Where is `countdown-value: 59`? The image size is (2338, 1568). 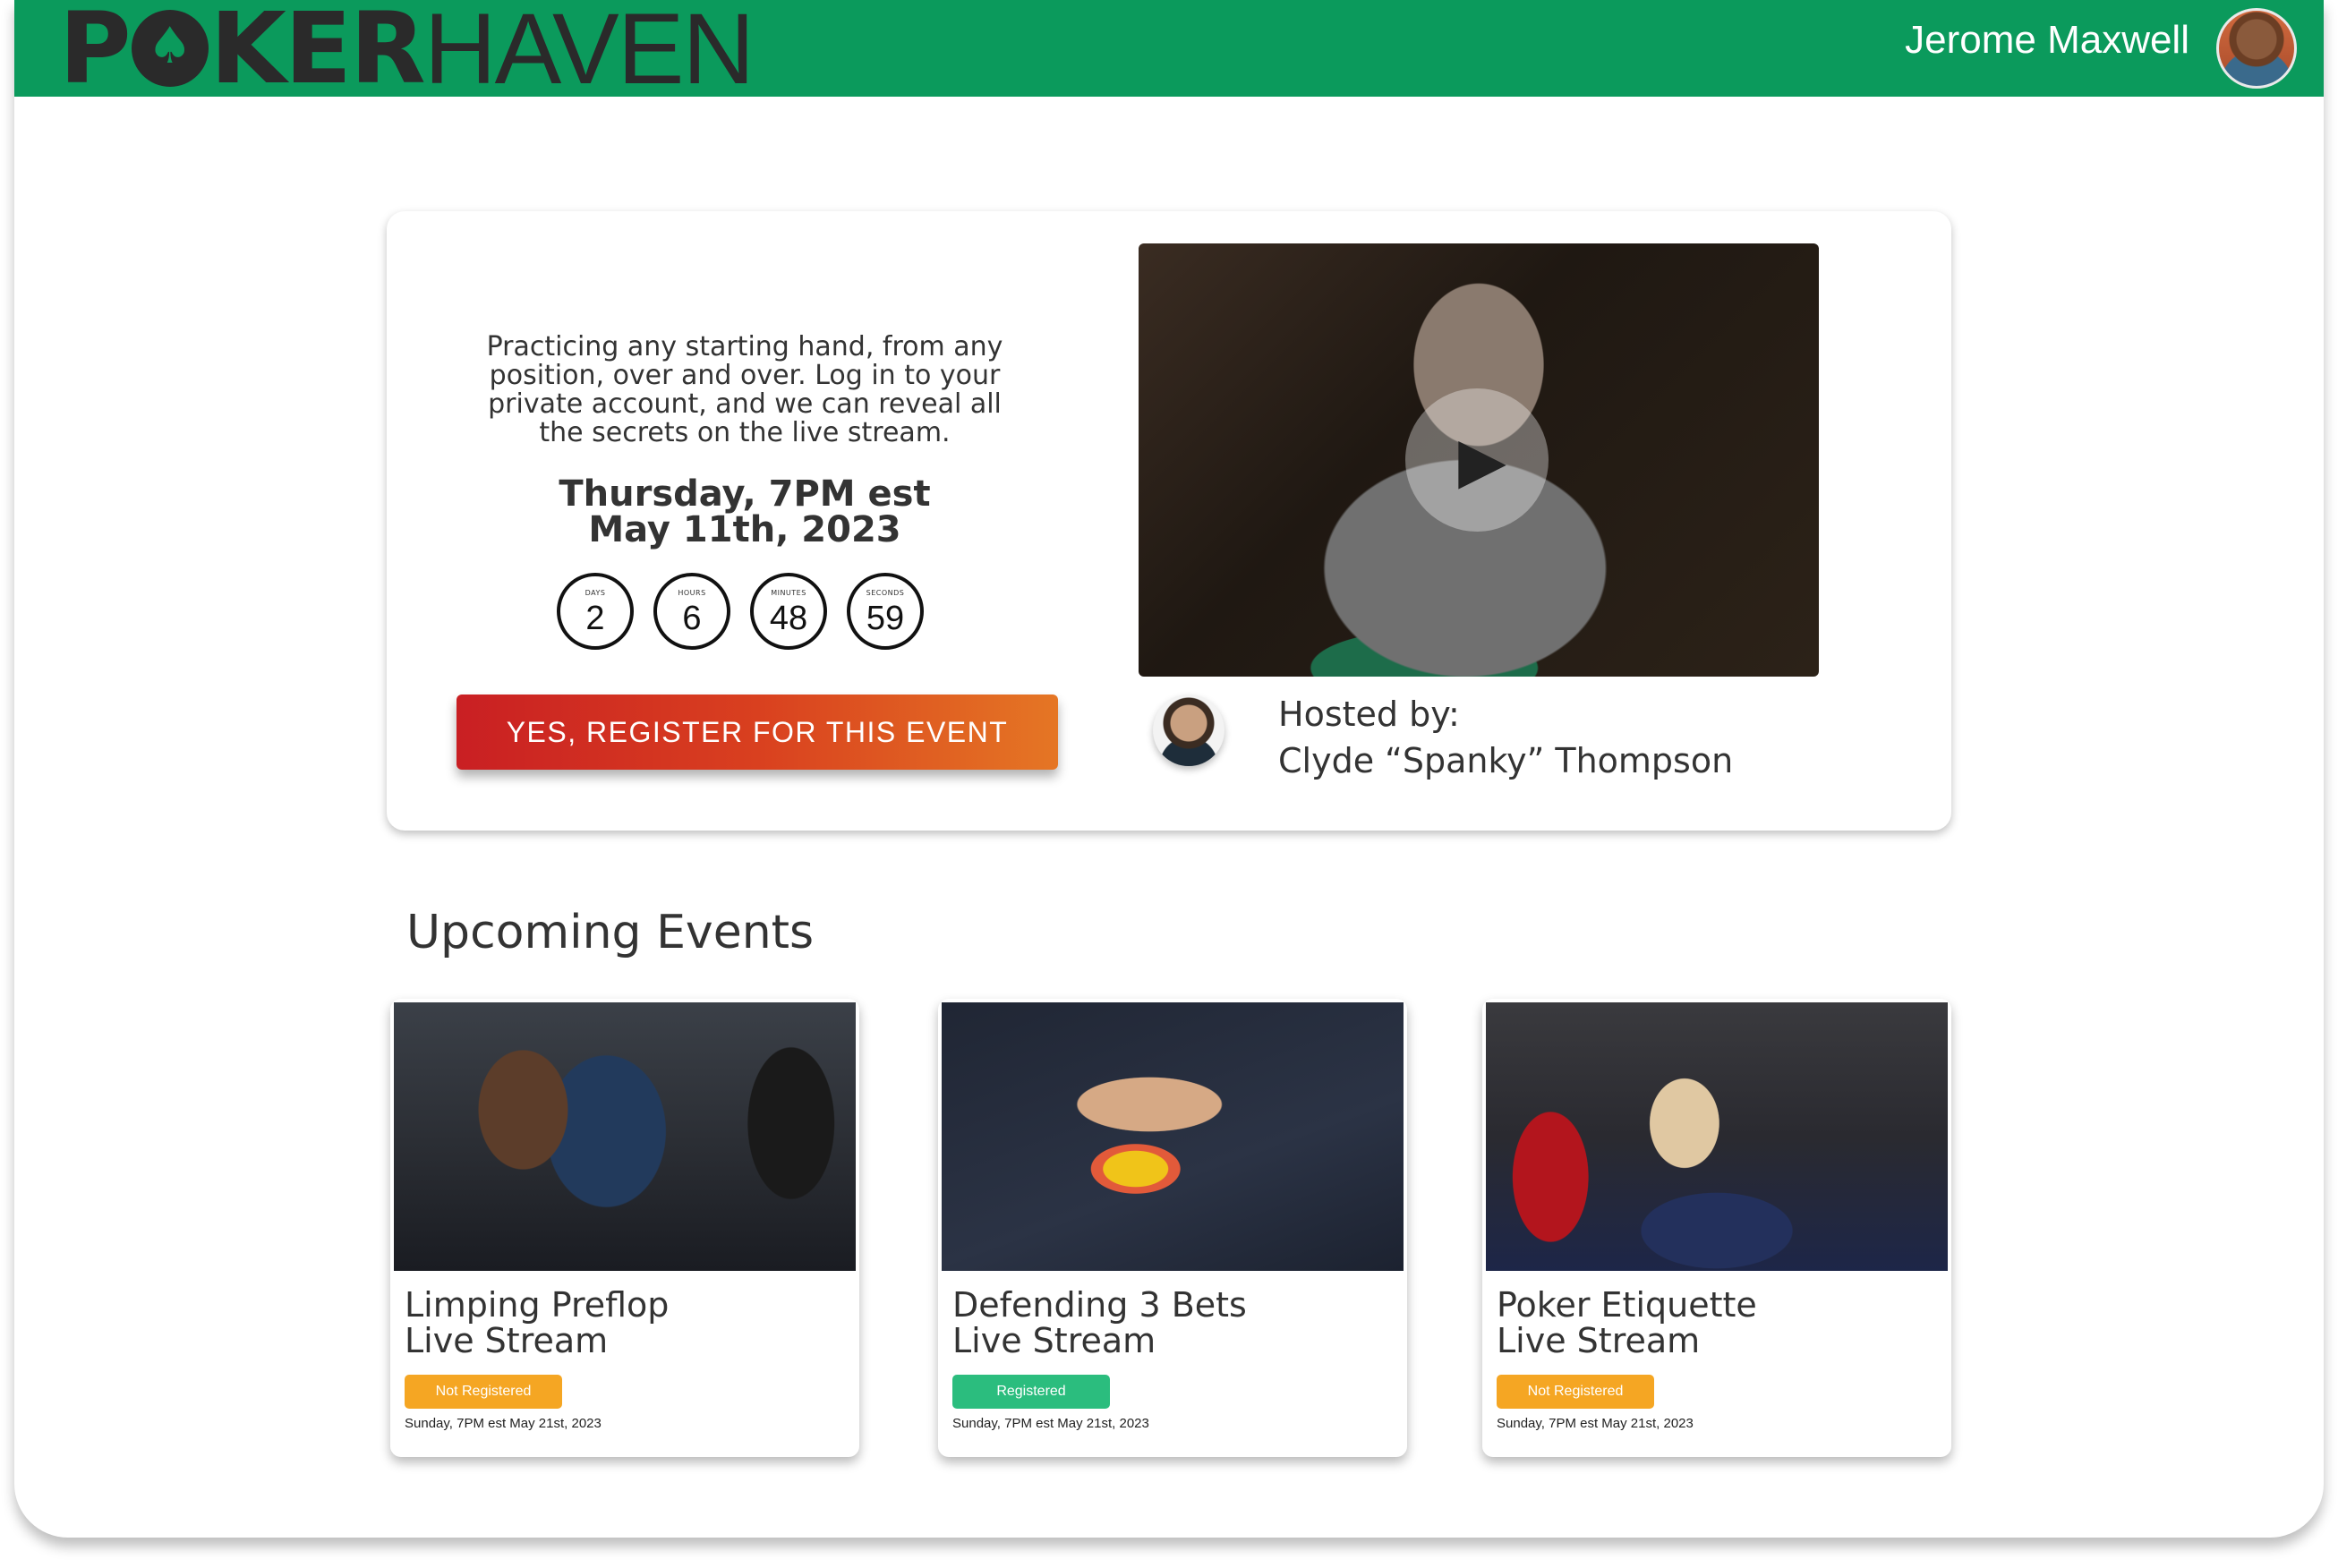 countdown-value: 59 is located at coordinates (885, 618).